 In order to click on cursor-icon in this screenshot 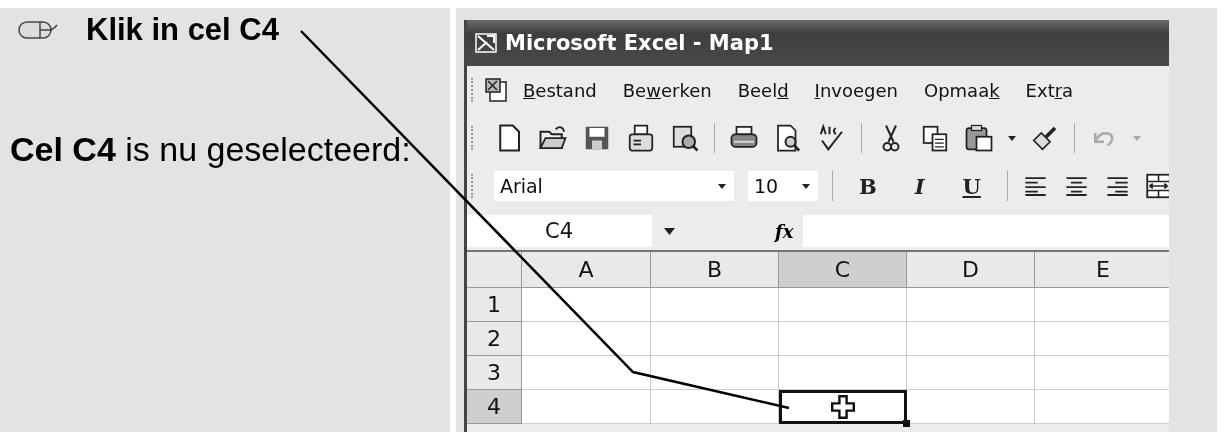, I will do `click(843, 407)`.